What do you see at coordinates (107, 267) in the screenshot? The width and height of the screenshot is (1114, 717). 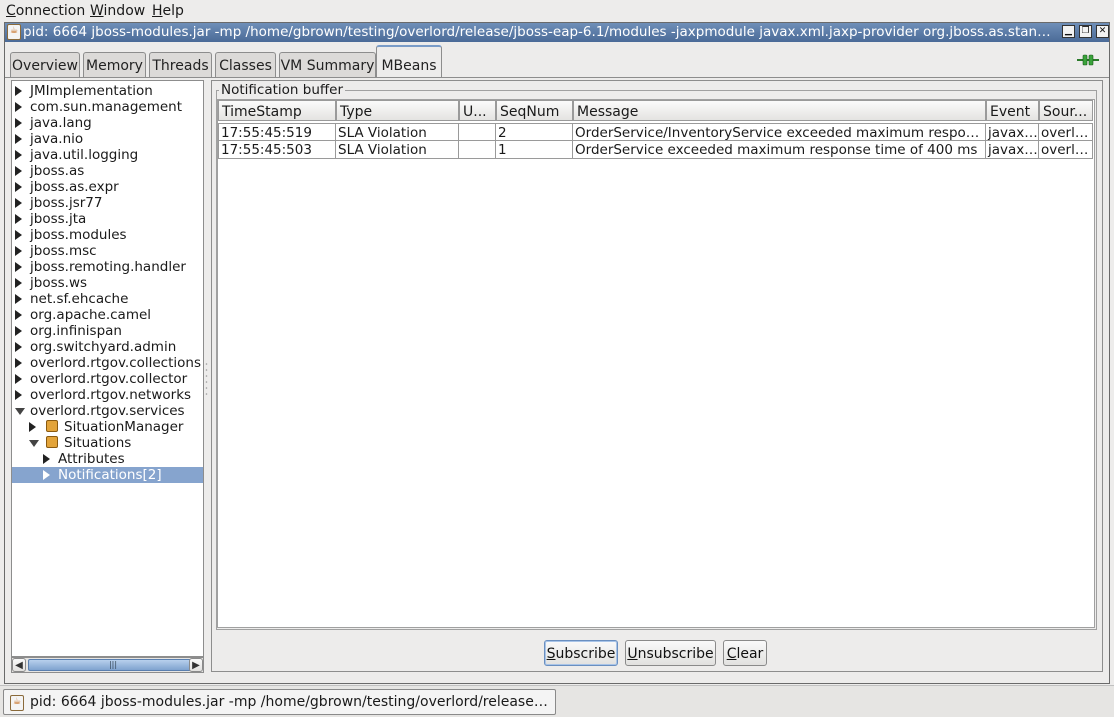 I see `tree-node: jboss.remoting.handler` at bounding box center [107, 267].